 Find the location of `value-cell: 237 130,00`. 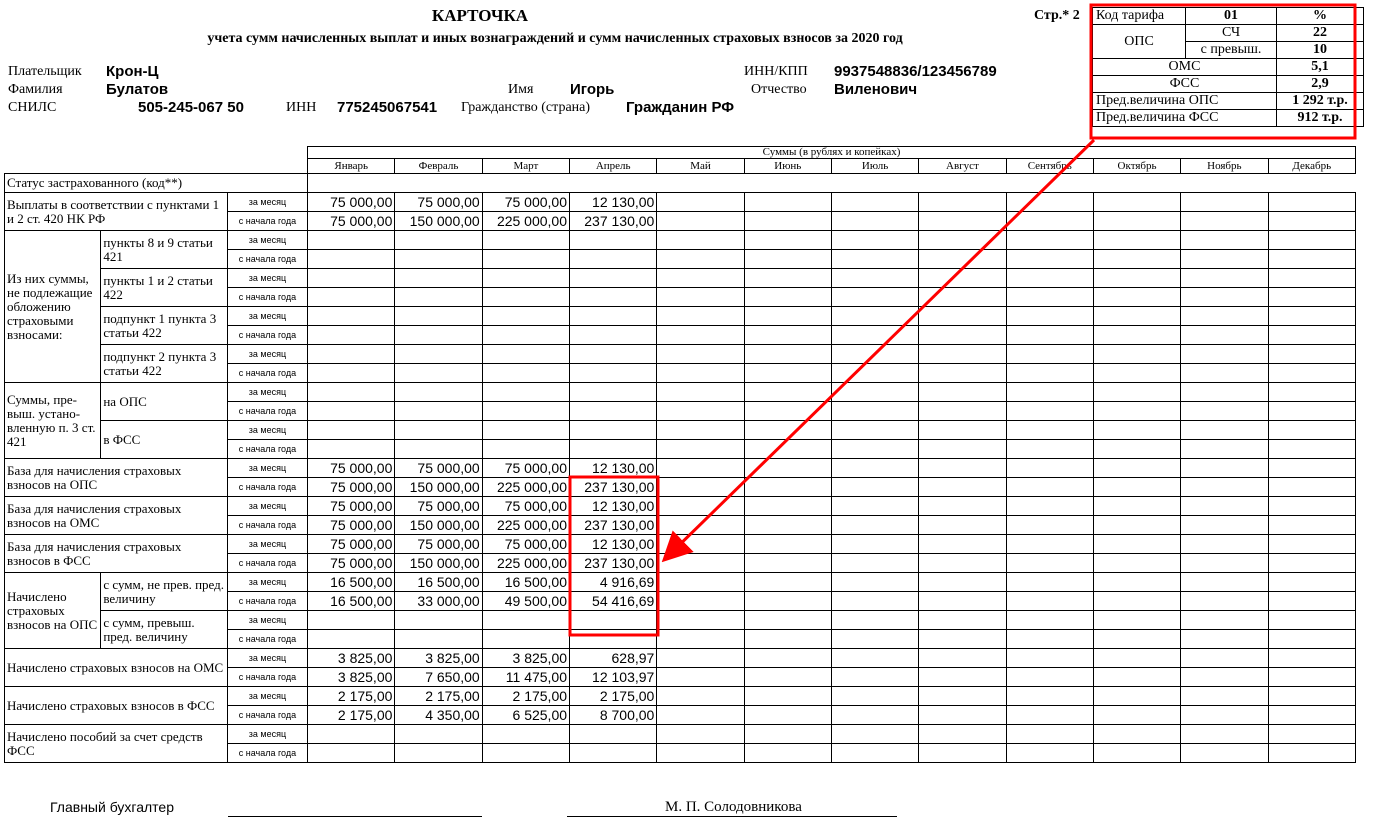

value-cell: 237 130,00 is located at coordinates (613, 221).